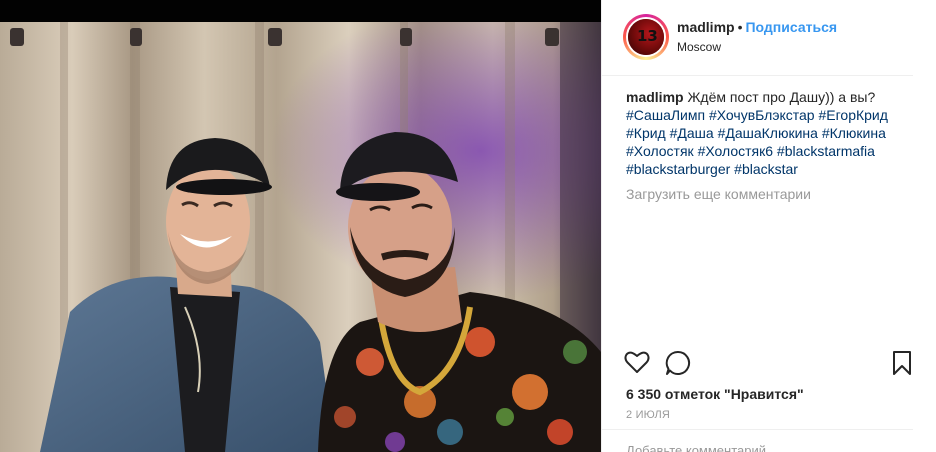 This screenshot has width=936, height=452. What do you see at coordinates (706, 27) in the screenshot?
I see `username-link: madlimp` at bounding box center [706, 27].